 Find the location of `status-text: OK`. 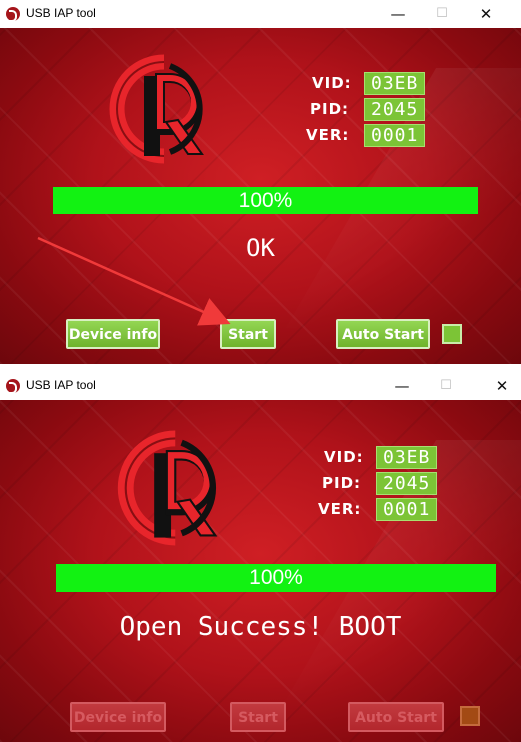

status-text: OK is located at coordinates (260, 248).